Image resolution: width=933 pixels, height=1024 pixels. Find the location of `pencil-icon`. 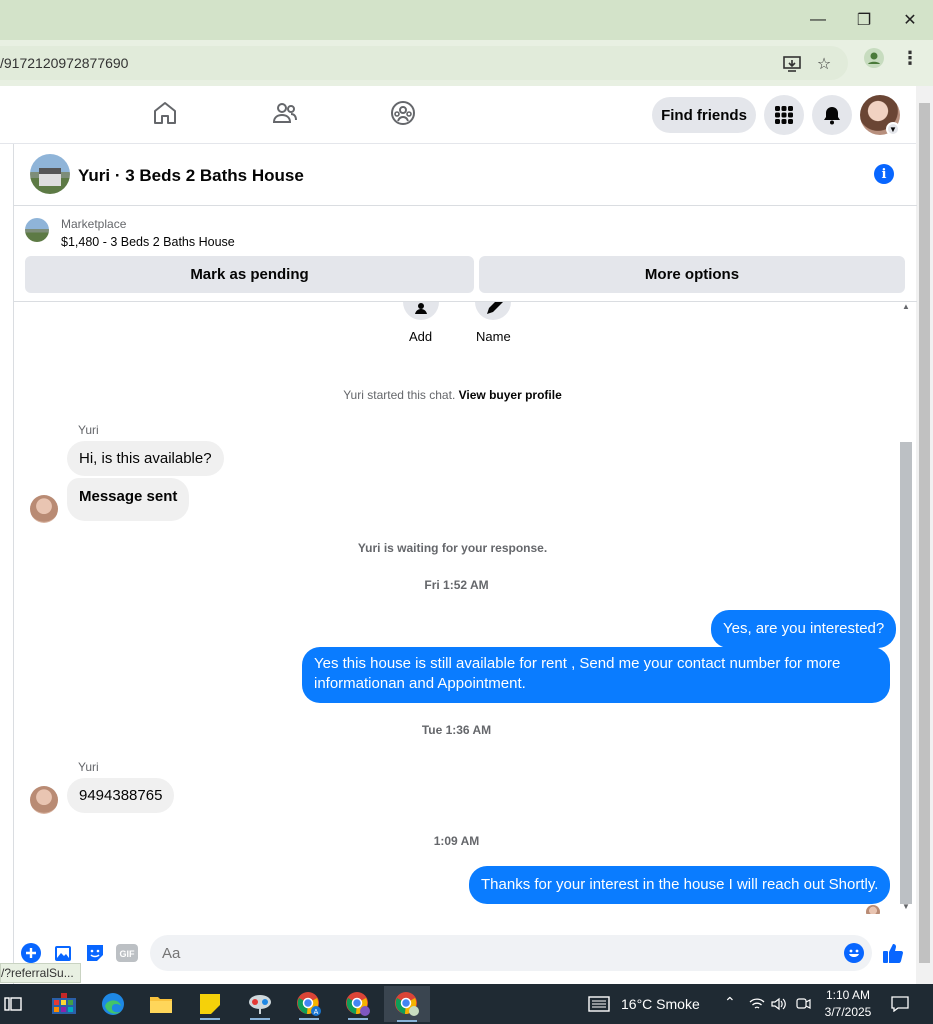

pencil-icon is located at coordinates (493, 311).